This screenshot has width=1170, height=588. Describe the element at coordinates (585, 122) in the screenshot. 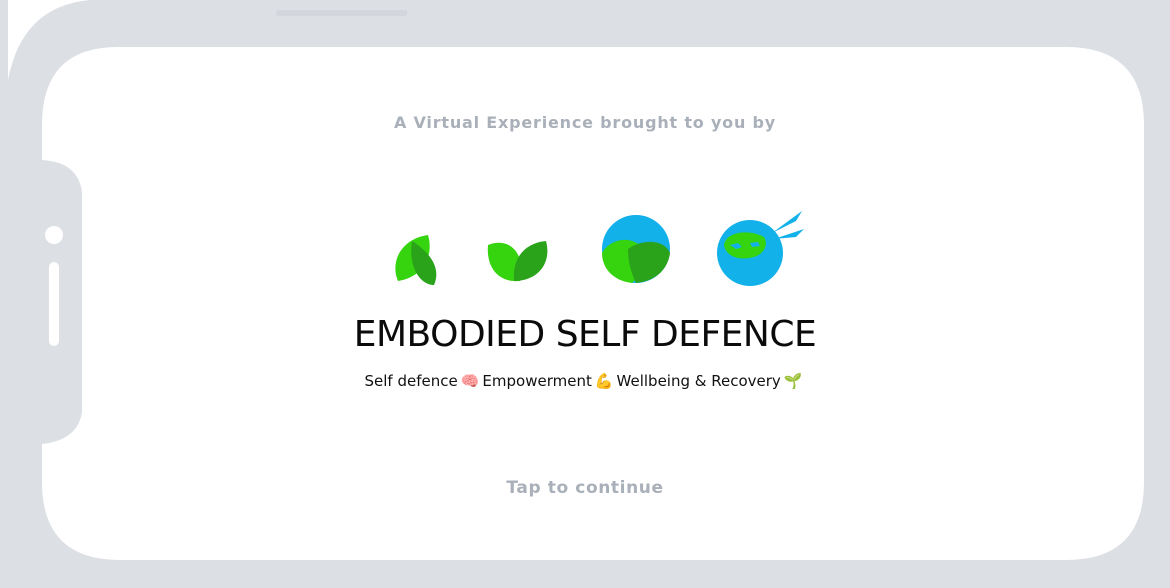

I see `eyebrow-text: A Virtual Experience brought to you by` at that location.